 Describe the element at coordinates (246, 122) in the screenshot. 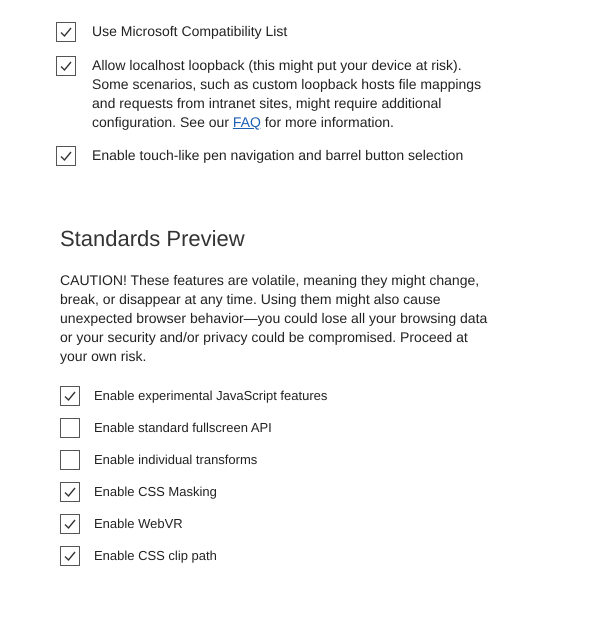

I see `faq-link: FAQ` at that location.